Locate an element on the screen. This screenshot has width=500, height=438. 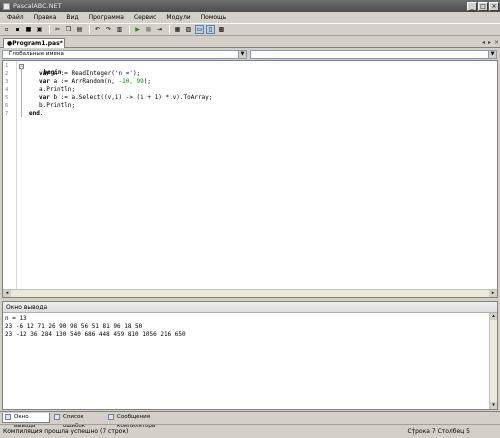
line-number: 7 is located at coordinates (7, 114).